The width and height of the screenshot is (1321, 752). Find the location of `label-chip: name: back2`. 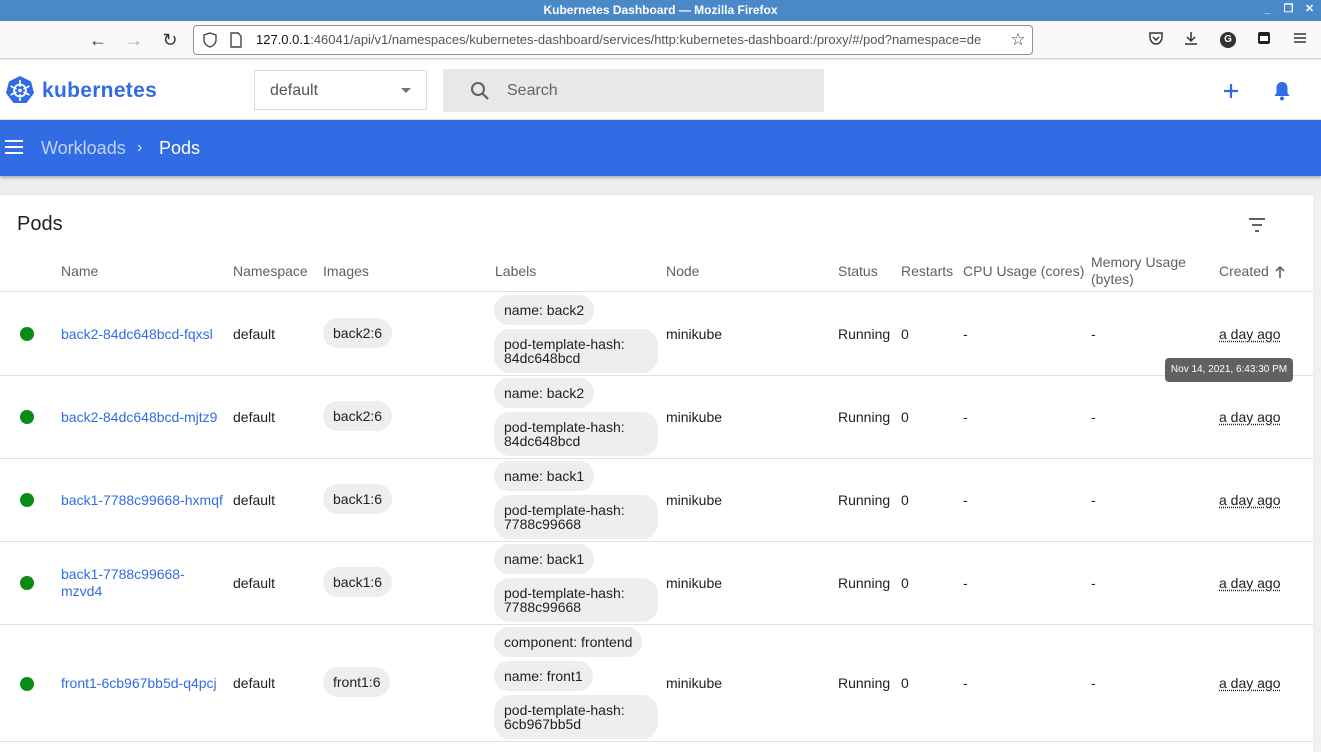

label-chip: name: back2 is located at coordinates (544, 310).